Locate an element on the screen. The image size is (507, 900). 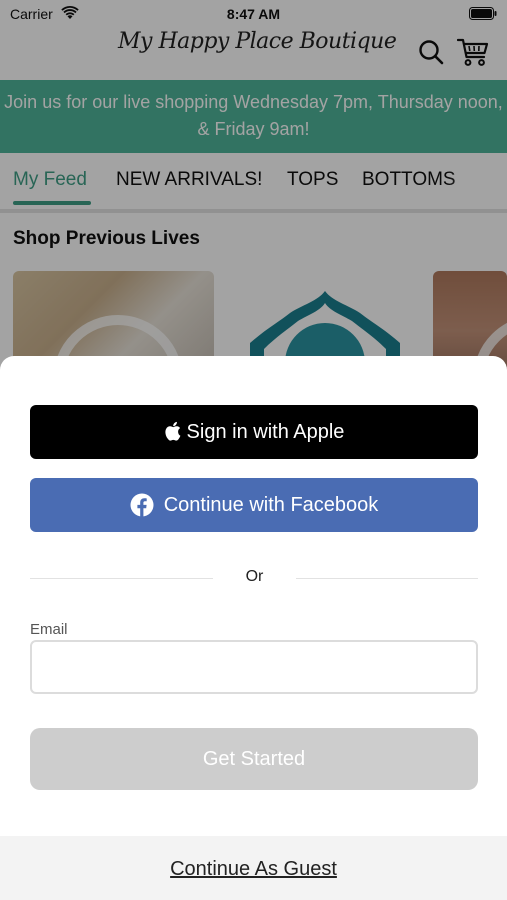
apple-button-label: Sign in with Apple is located at coordinates (265, 431).